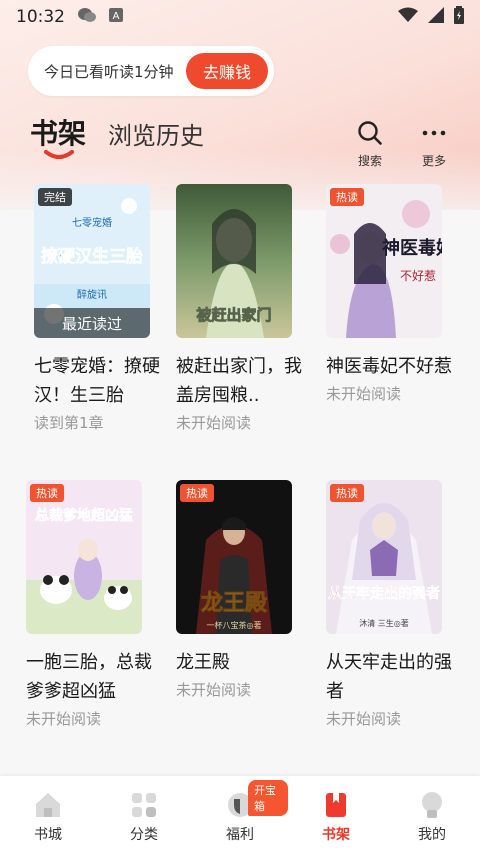  I want to click on book-cover: 龙王殿 一杯八宝茶◎著 热读, so click(234, 557).